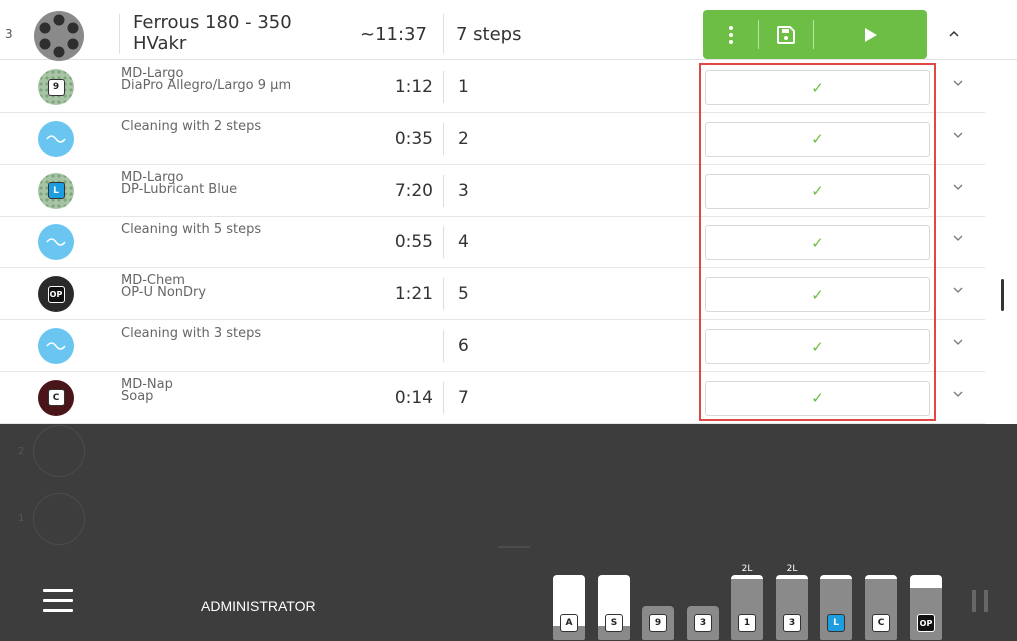 The height and width of the screenshot is (641, 1017). Describe the element at coordinates (9, 34) in the screenshot. I see `method-index: 3` at that location.